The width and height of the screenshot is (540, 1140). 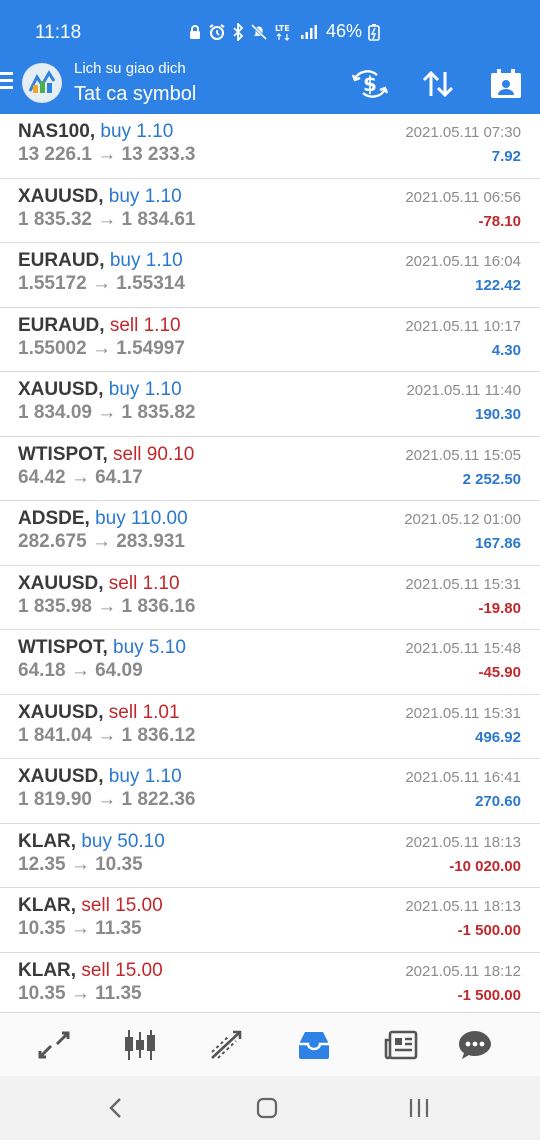 What do you see at coordinates (135, 94) in the screenshot?
I see `toolbar-title: Tat ca symbol` at bounding box center [135, 94].